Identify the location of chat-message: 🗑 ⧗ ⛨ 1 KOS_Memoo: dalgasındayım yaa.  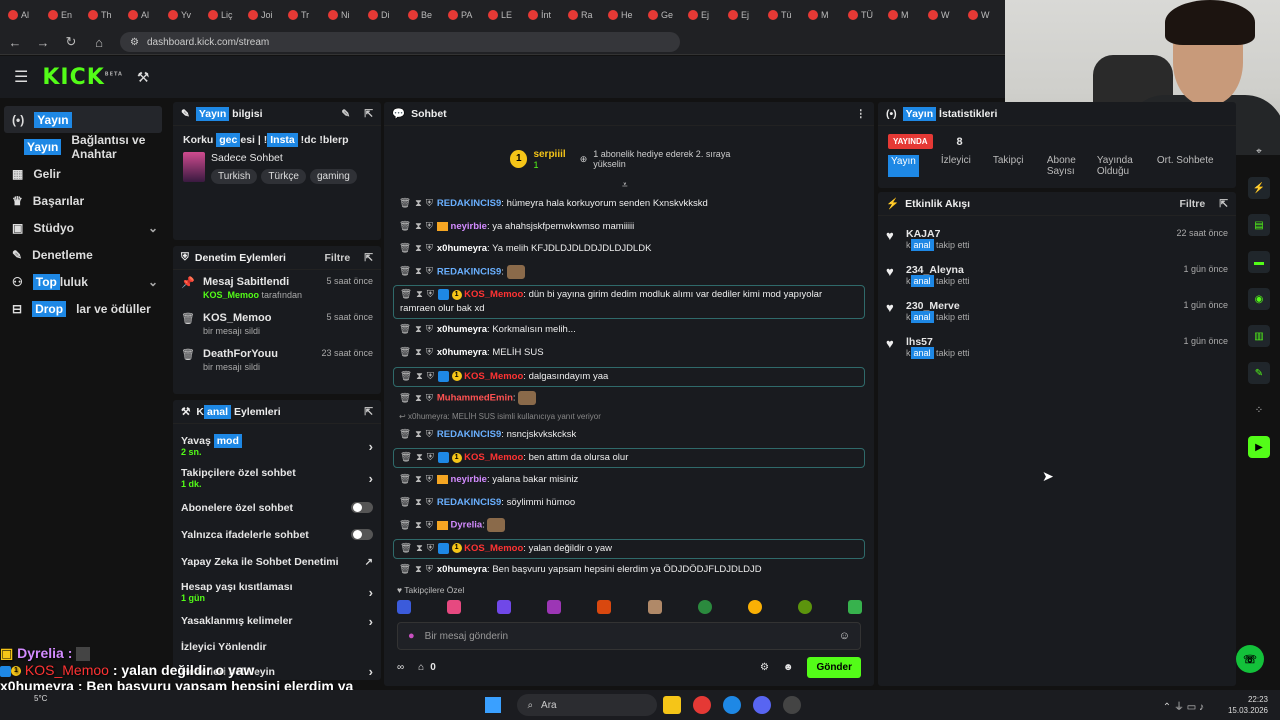
(629, 376).